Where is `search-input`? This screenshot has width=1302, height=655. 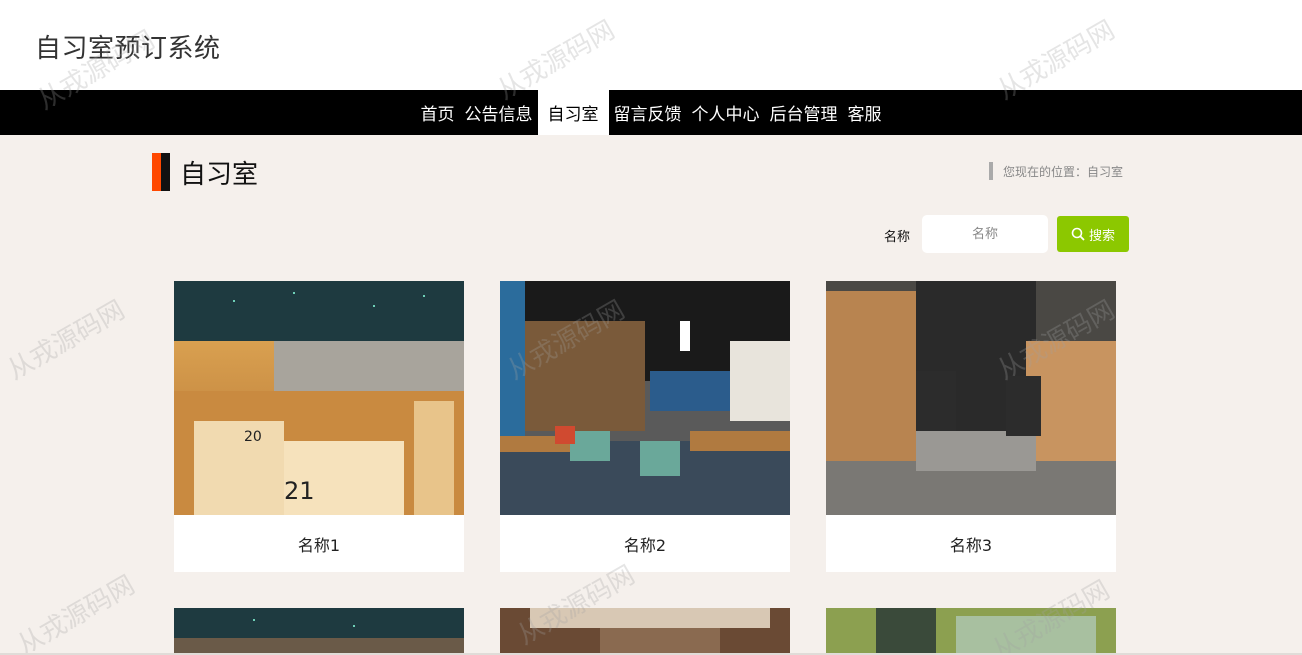 search-input is located at coordinates (985, 234).